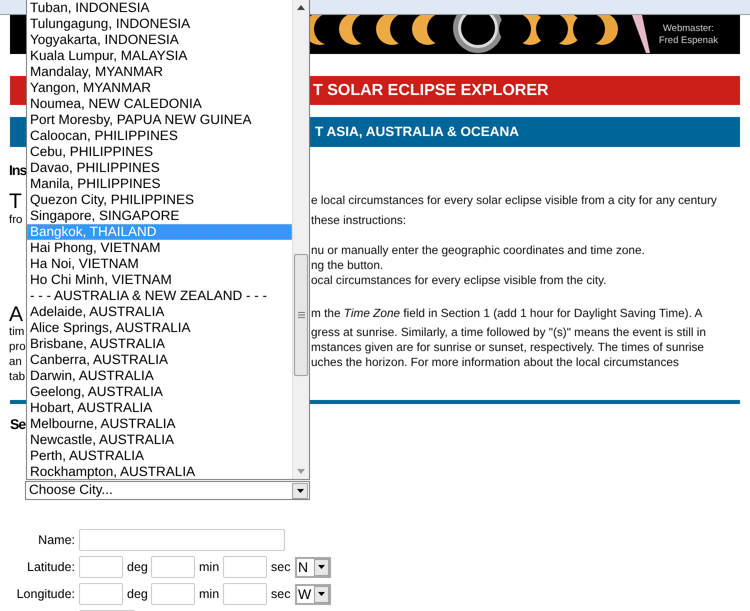 Image resolution: width=750 pixels, height=611 pixels. I want to click on title-text: T SOLAR ECLIPSE EXPLORER, so click(431, 90).